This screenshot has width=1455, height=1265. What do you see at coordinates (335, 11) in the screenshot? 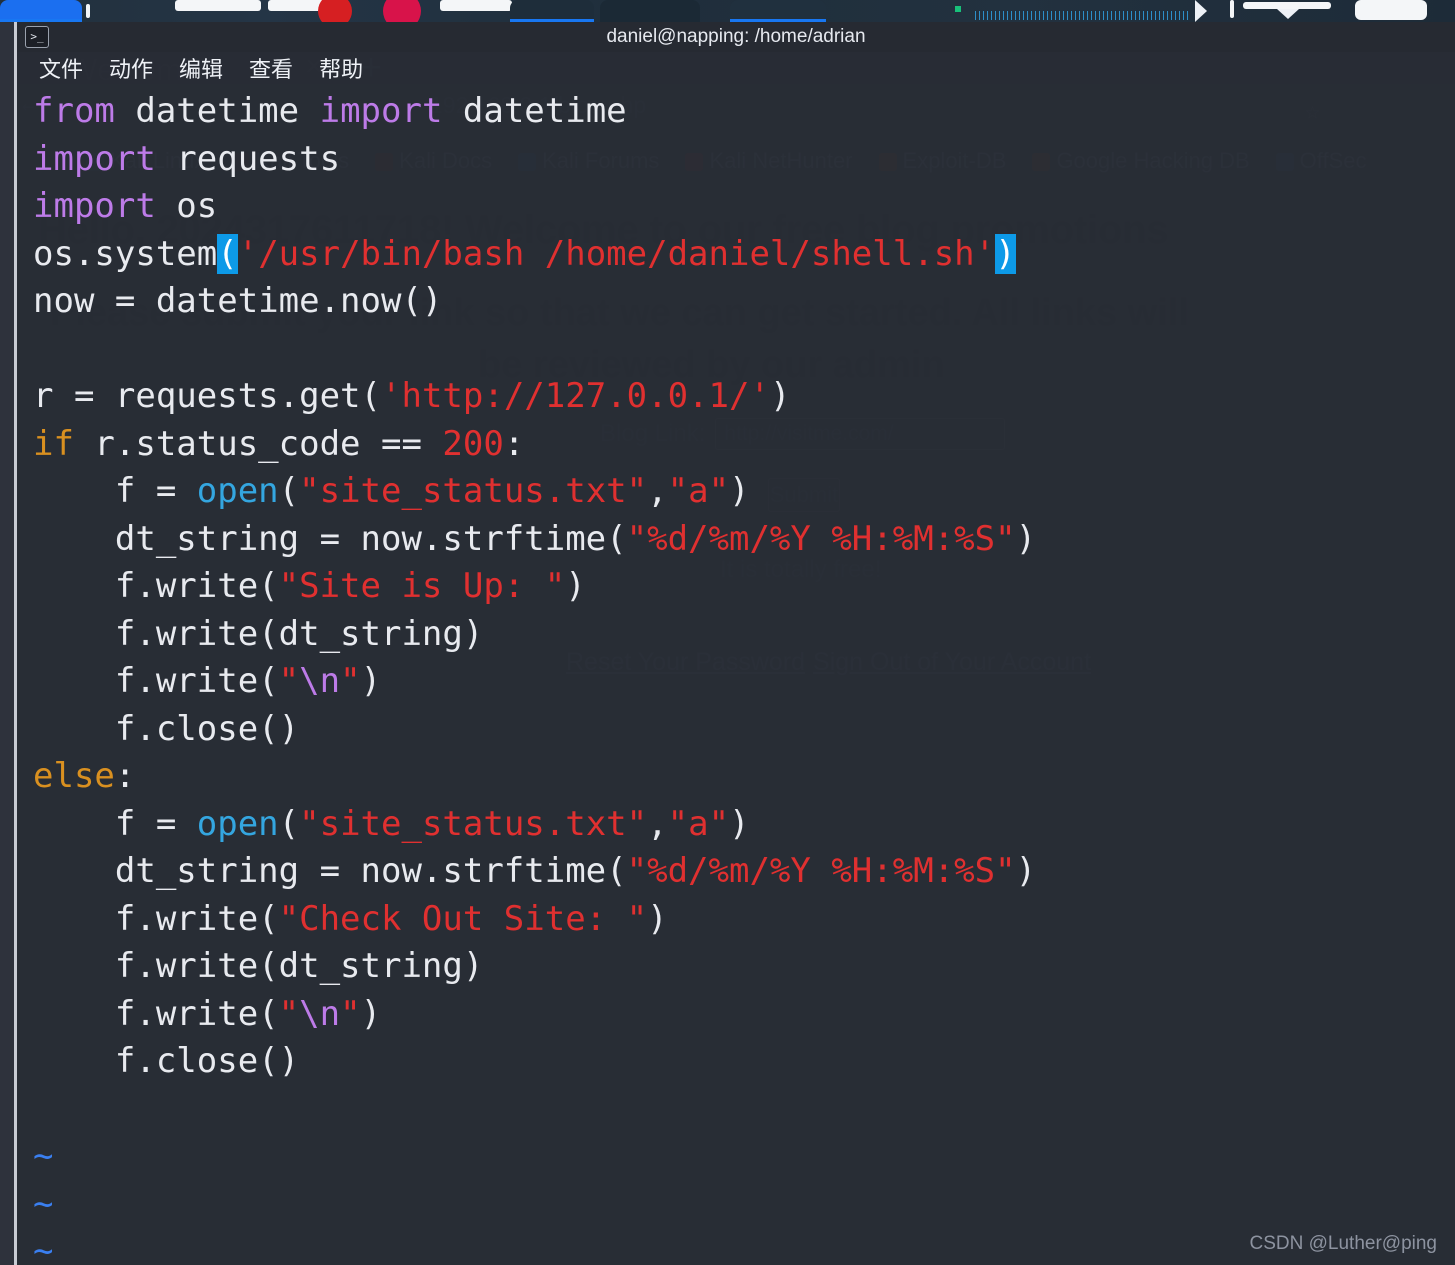
I see `tab-dot-red` at bounding box center [335, 11].